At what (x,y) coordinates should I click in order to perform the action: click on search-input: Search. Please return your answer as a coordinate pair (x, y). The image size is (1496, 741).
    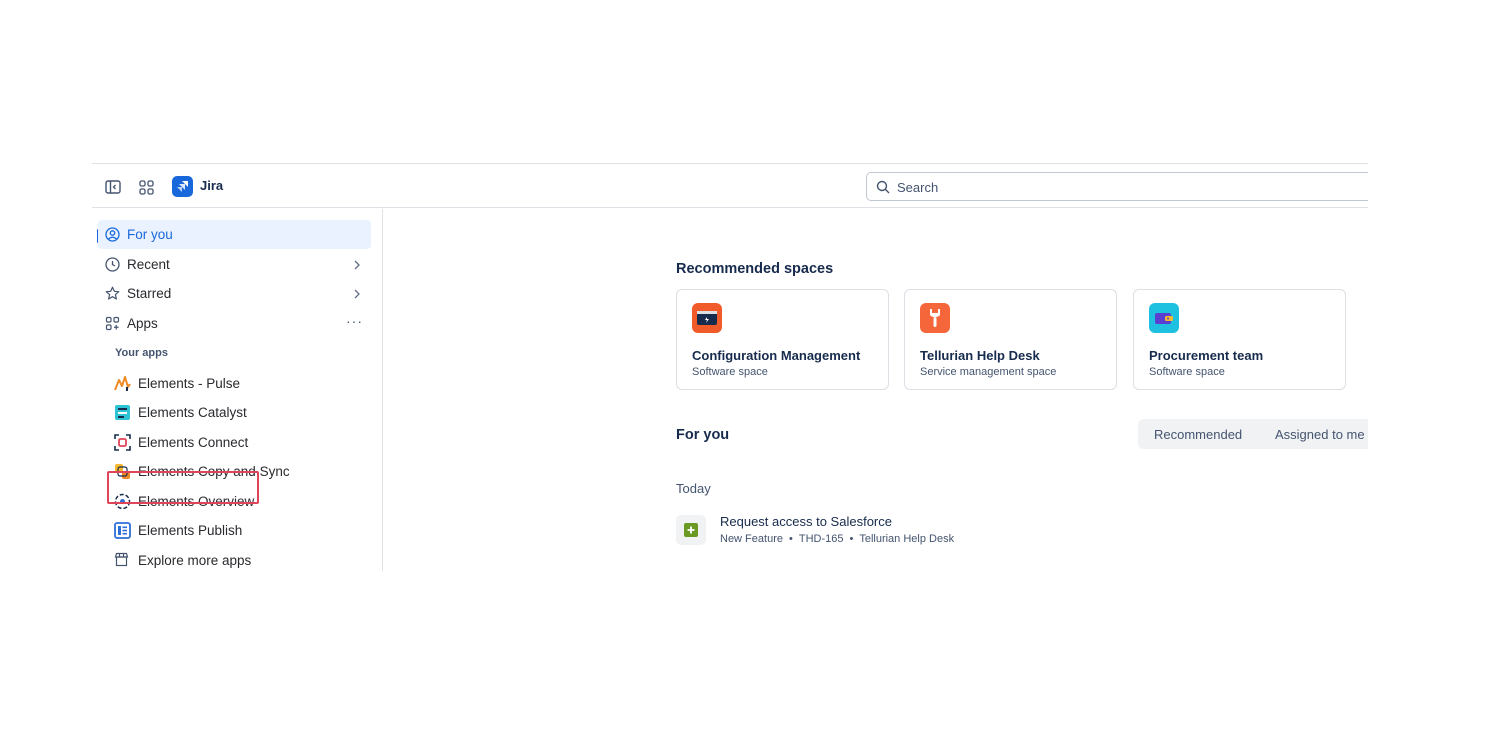
    Looking at the image, I should click on (1117, 186).